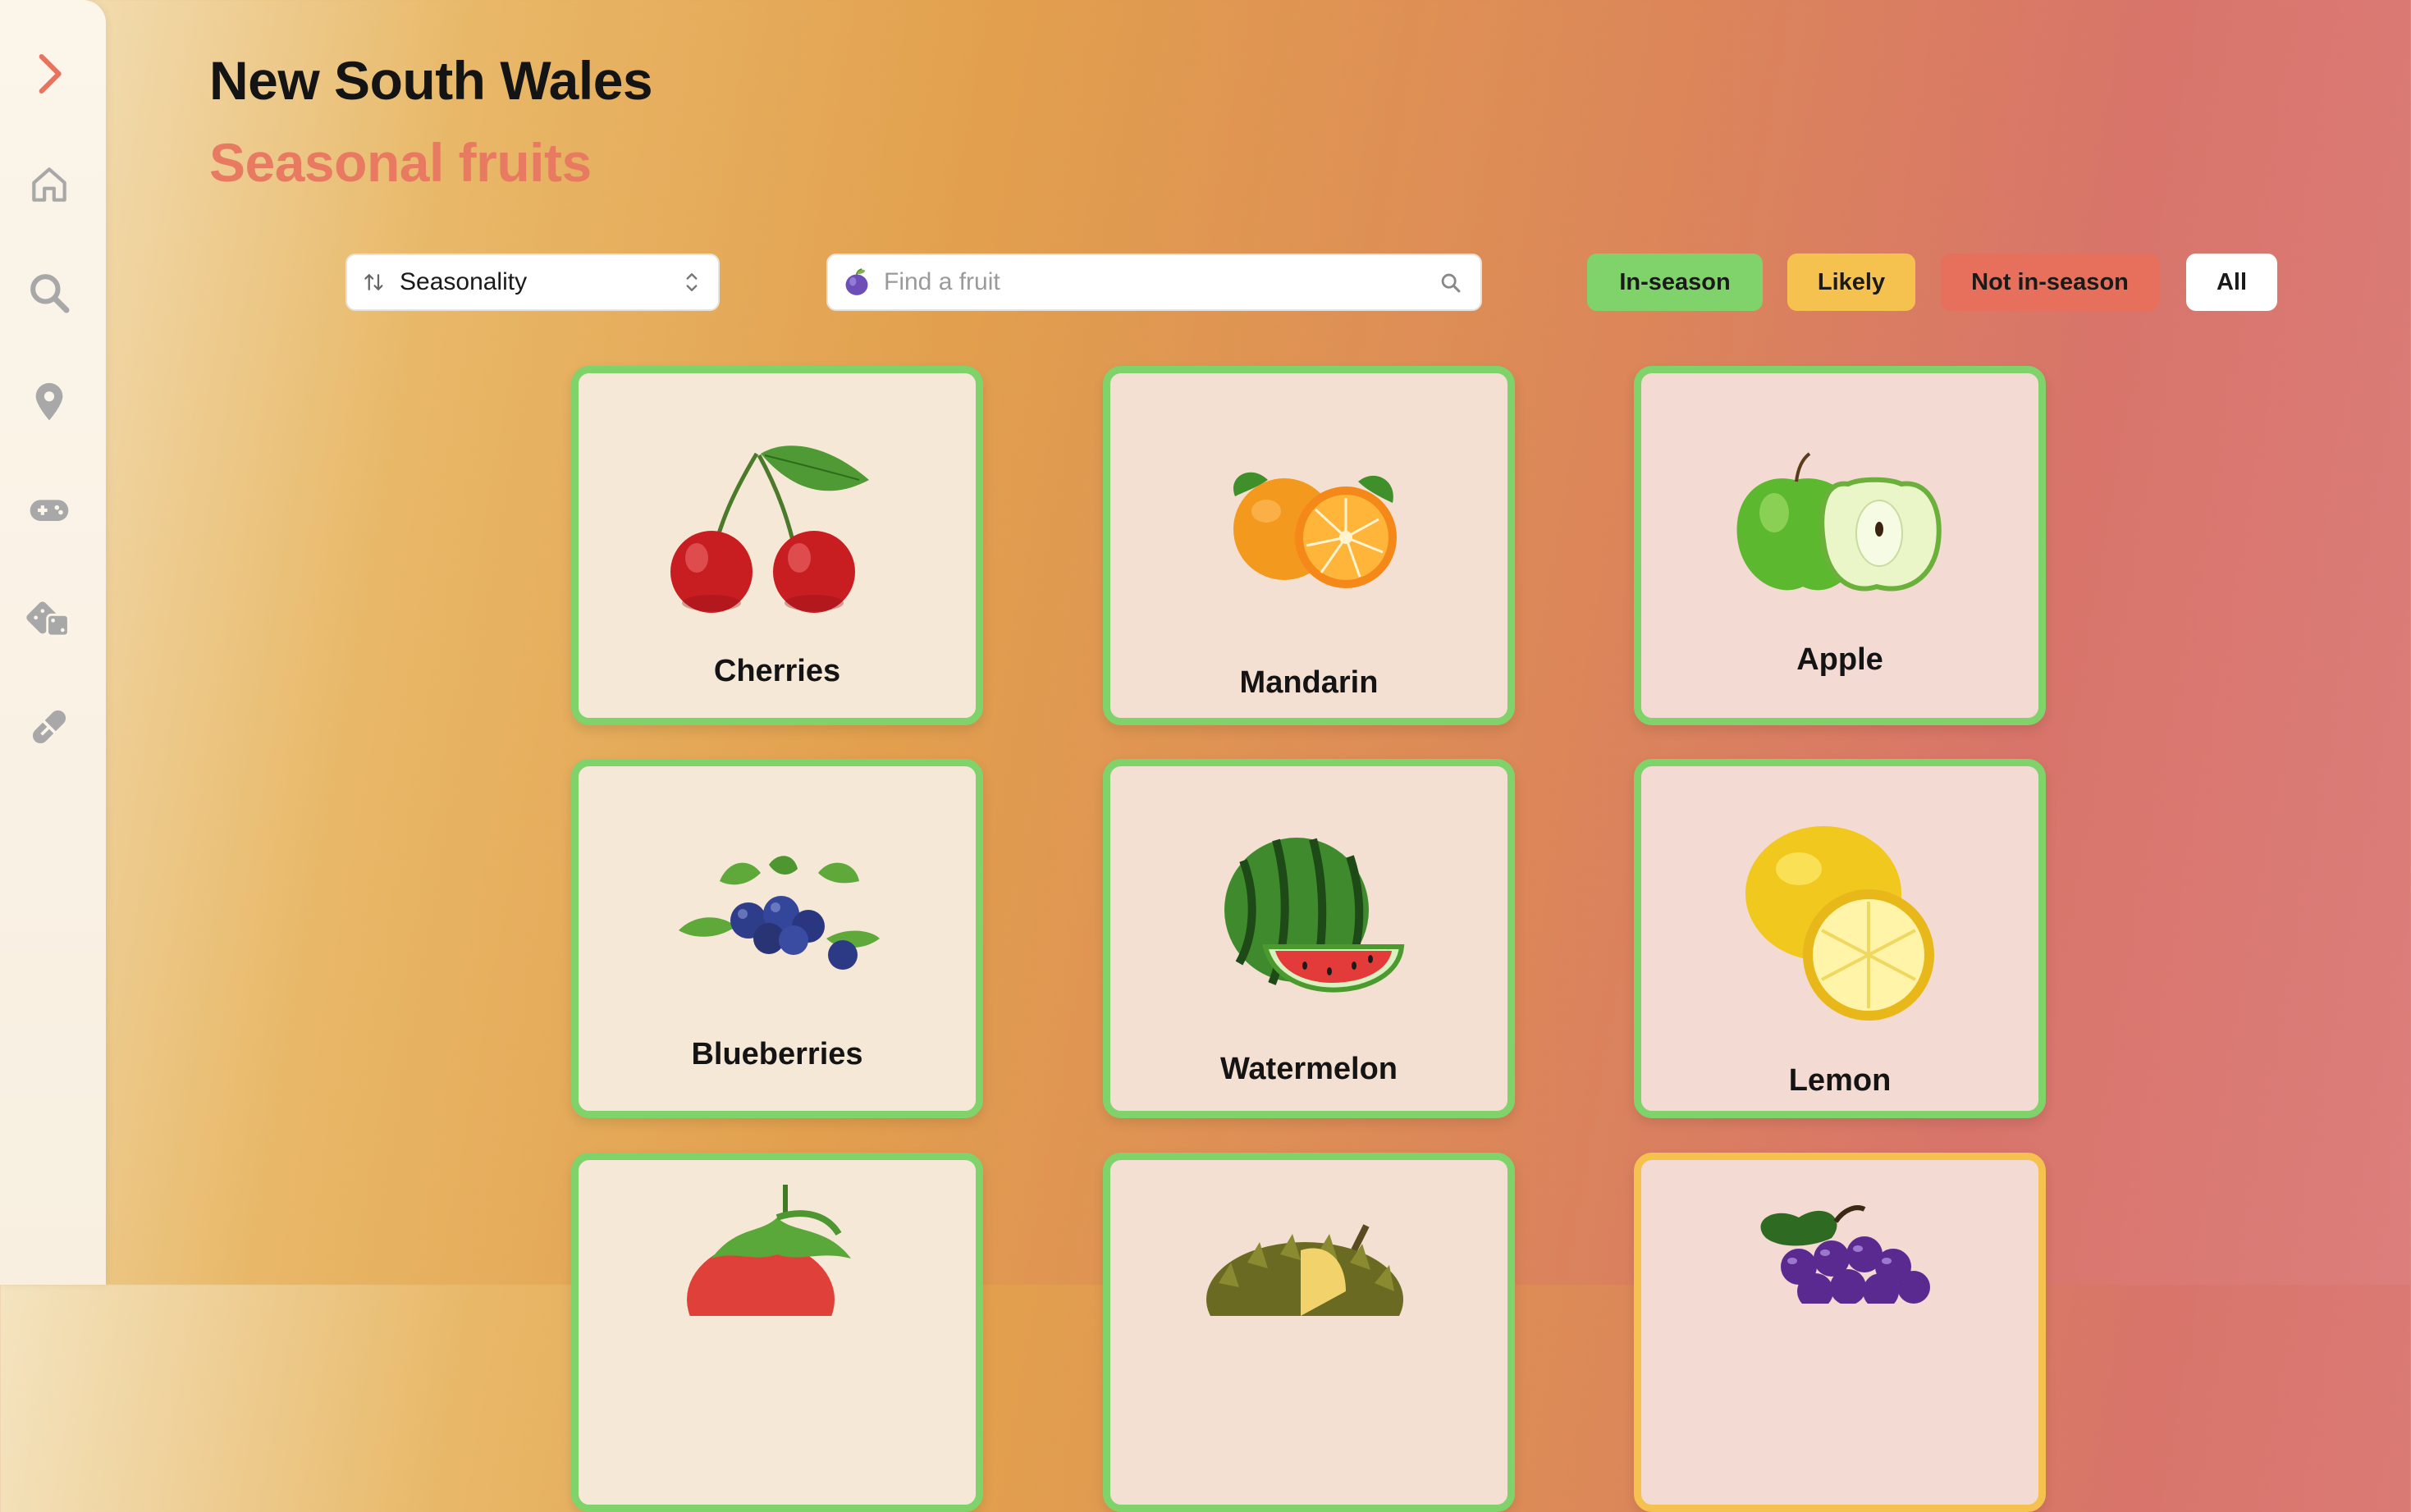 Image resolution: width=2411 pixels, height=1512 pixels. I want to click on fruit-name: Cherries, so click(777, 671).